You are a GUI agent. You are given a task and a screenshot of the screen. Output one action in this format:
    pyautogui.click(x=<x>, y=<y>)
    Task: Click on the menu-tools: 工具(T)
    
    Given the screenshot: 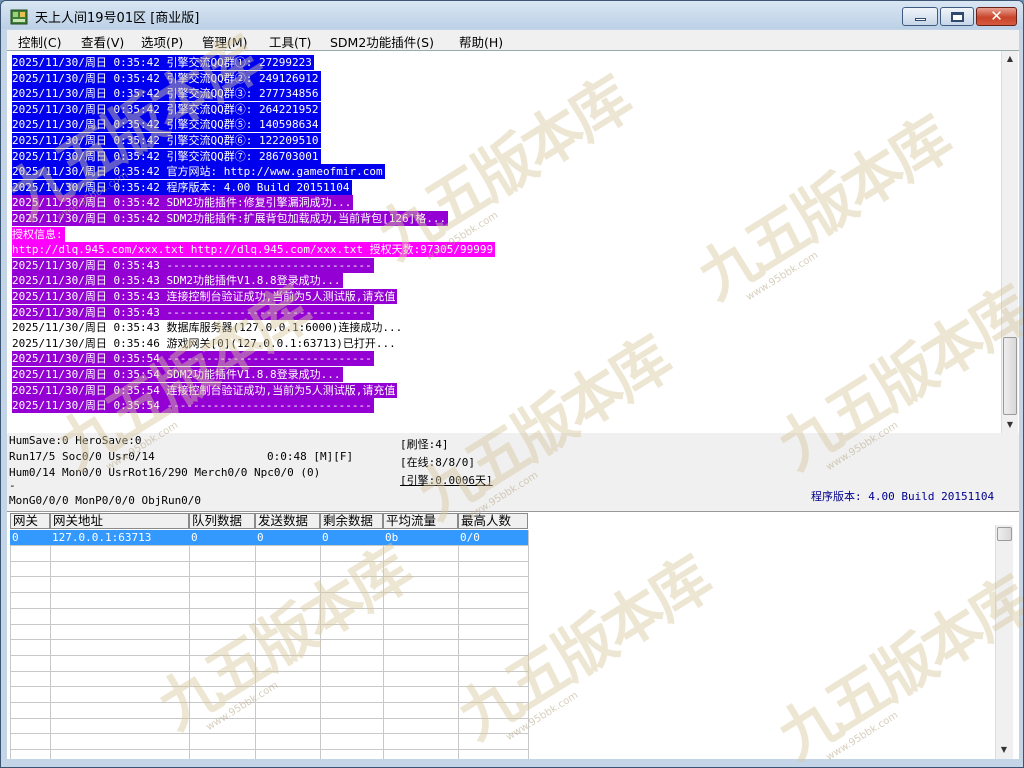 What is the action you would take?
    pyautogui.click(x=290, y=41)
    